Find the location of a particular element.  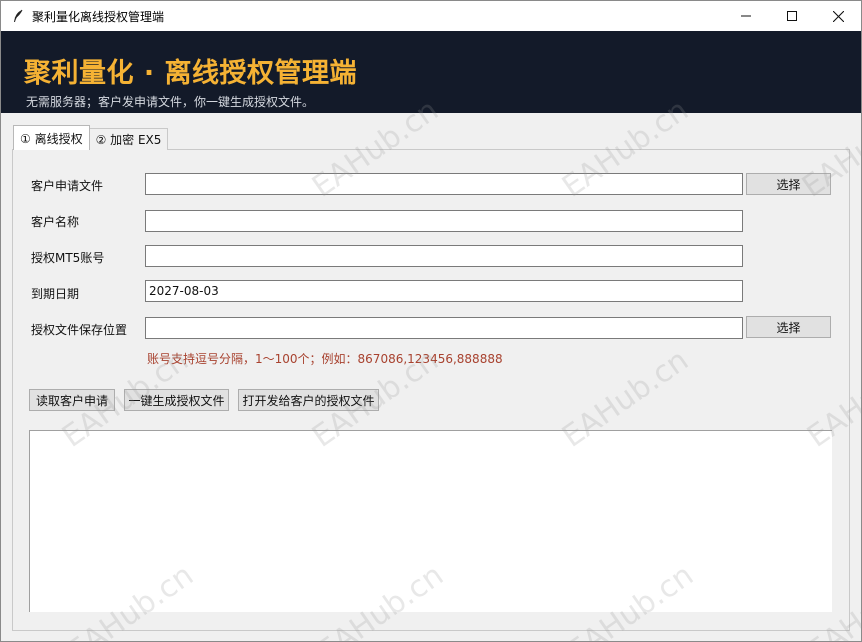

request-file-label: 客户申请文件 is located at coordinates (67, 186).